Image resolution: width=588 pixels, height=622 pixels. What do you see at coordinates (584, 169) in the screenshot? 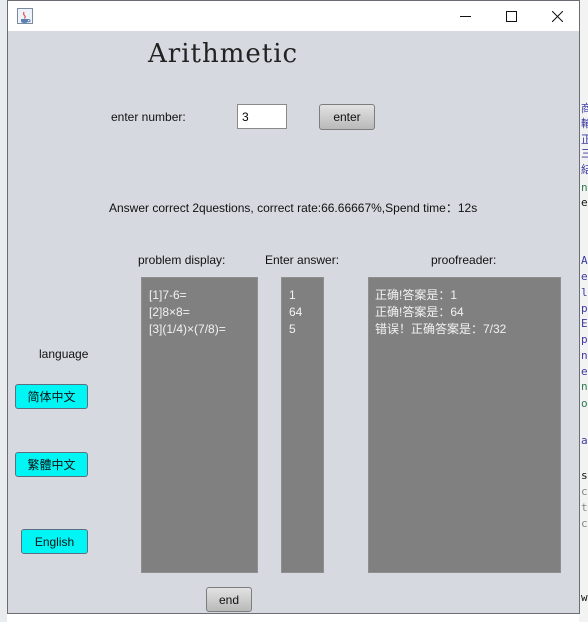
I see `background-text-fragment: 結` at bounding box center [584, 169].